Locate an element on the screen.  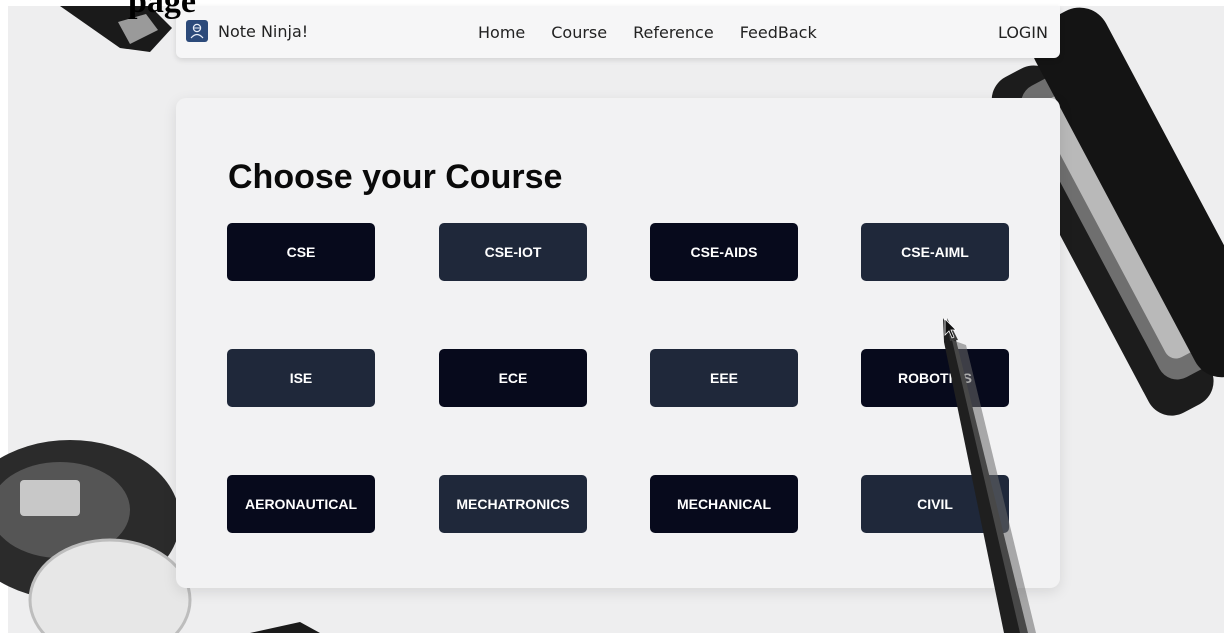
nav-link-home: Home is located at coordinates (501, 32).